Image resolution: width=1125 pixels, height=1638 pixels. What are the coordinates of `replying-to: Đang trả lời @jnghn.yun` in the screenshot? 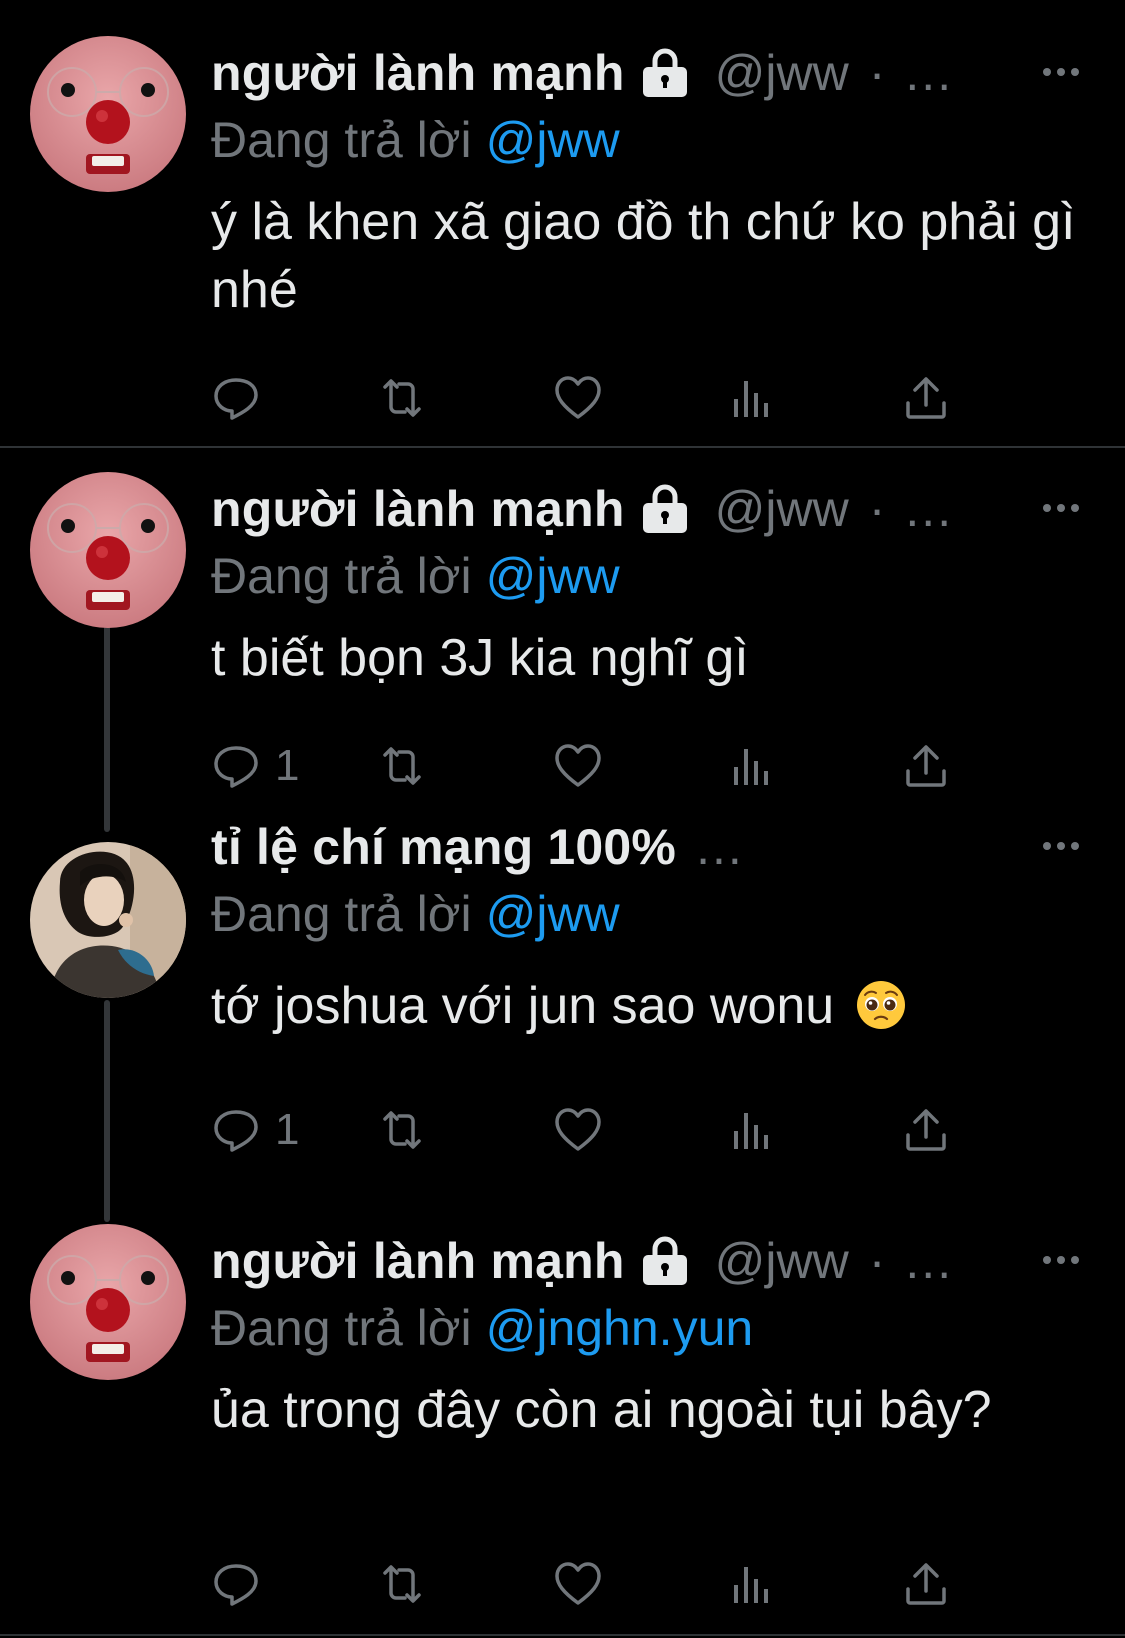 It's located at (648, 1328).